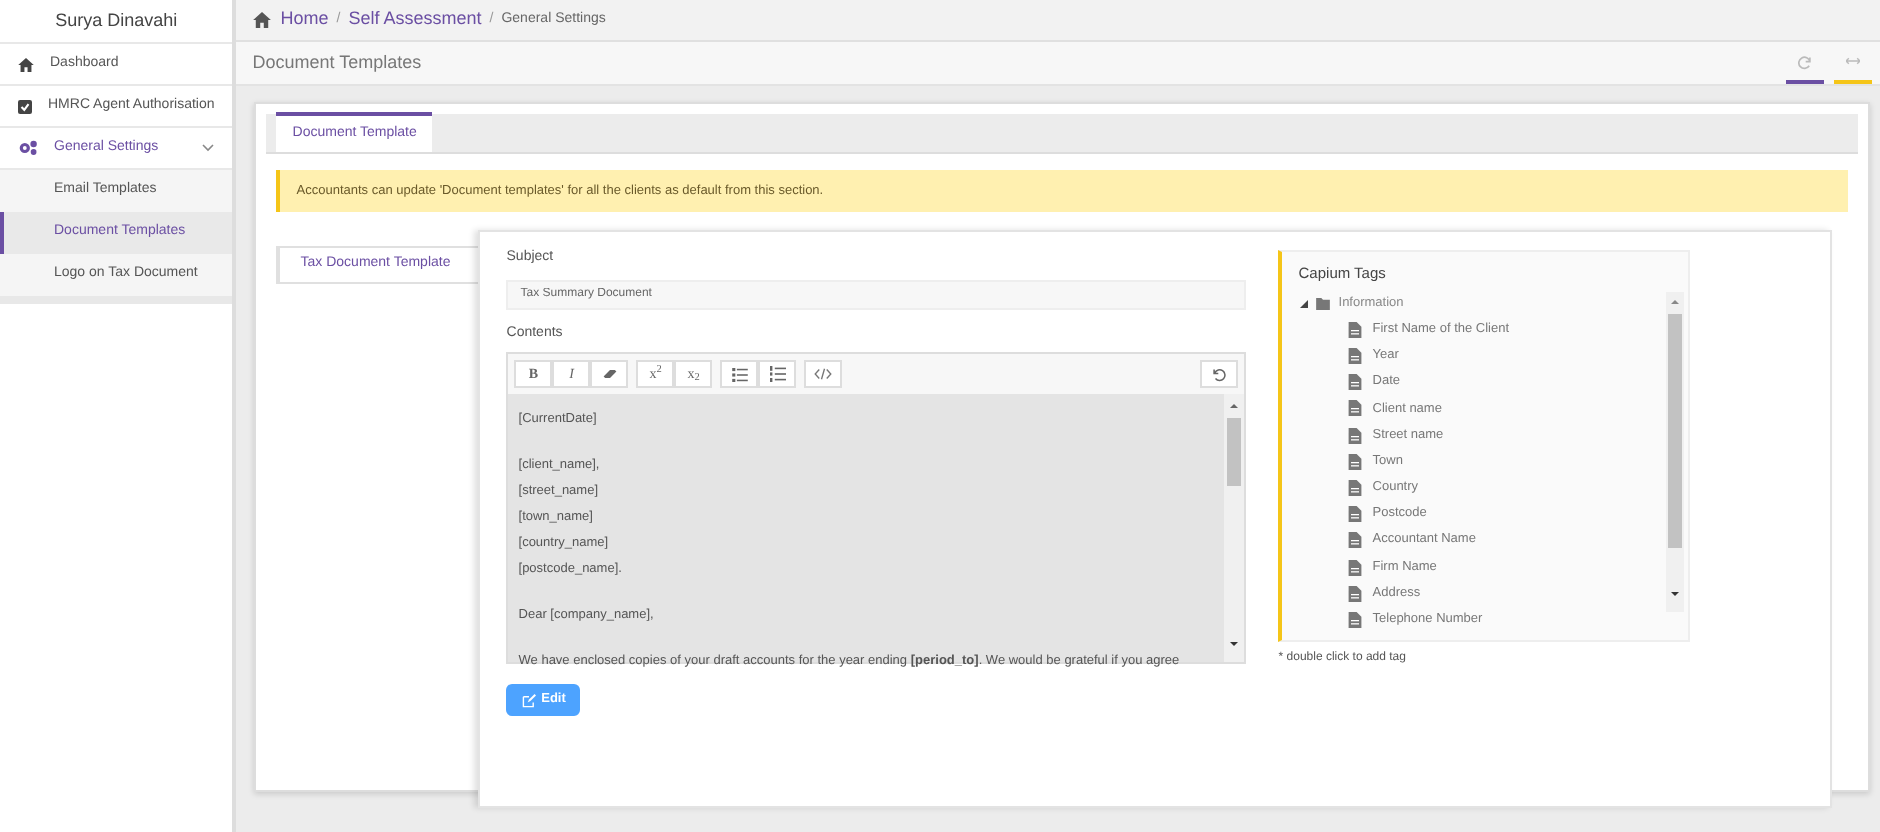 This screenshot has height=832, width=1880. I want to click on gears-icon, so click(28, 148).